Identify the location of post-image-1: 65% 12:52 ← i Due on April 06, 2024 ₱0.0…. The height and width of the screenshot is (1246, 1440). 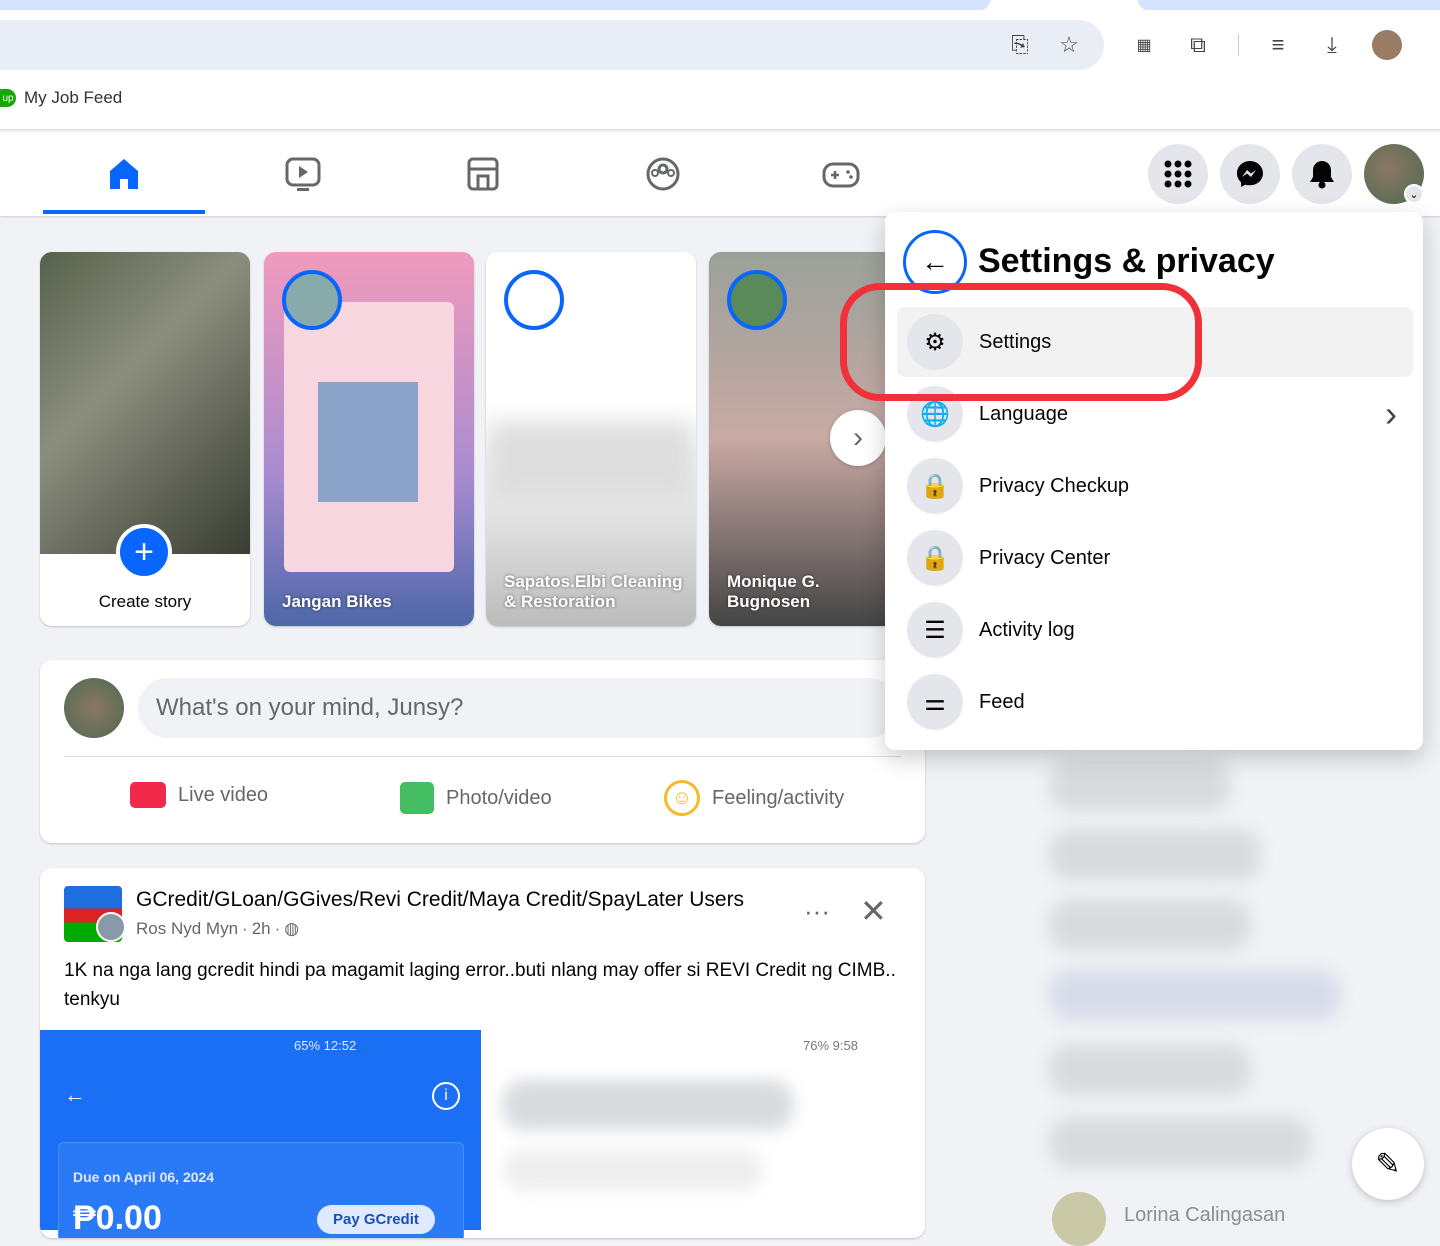
(260, 1134).